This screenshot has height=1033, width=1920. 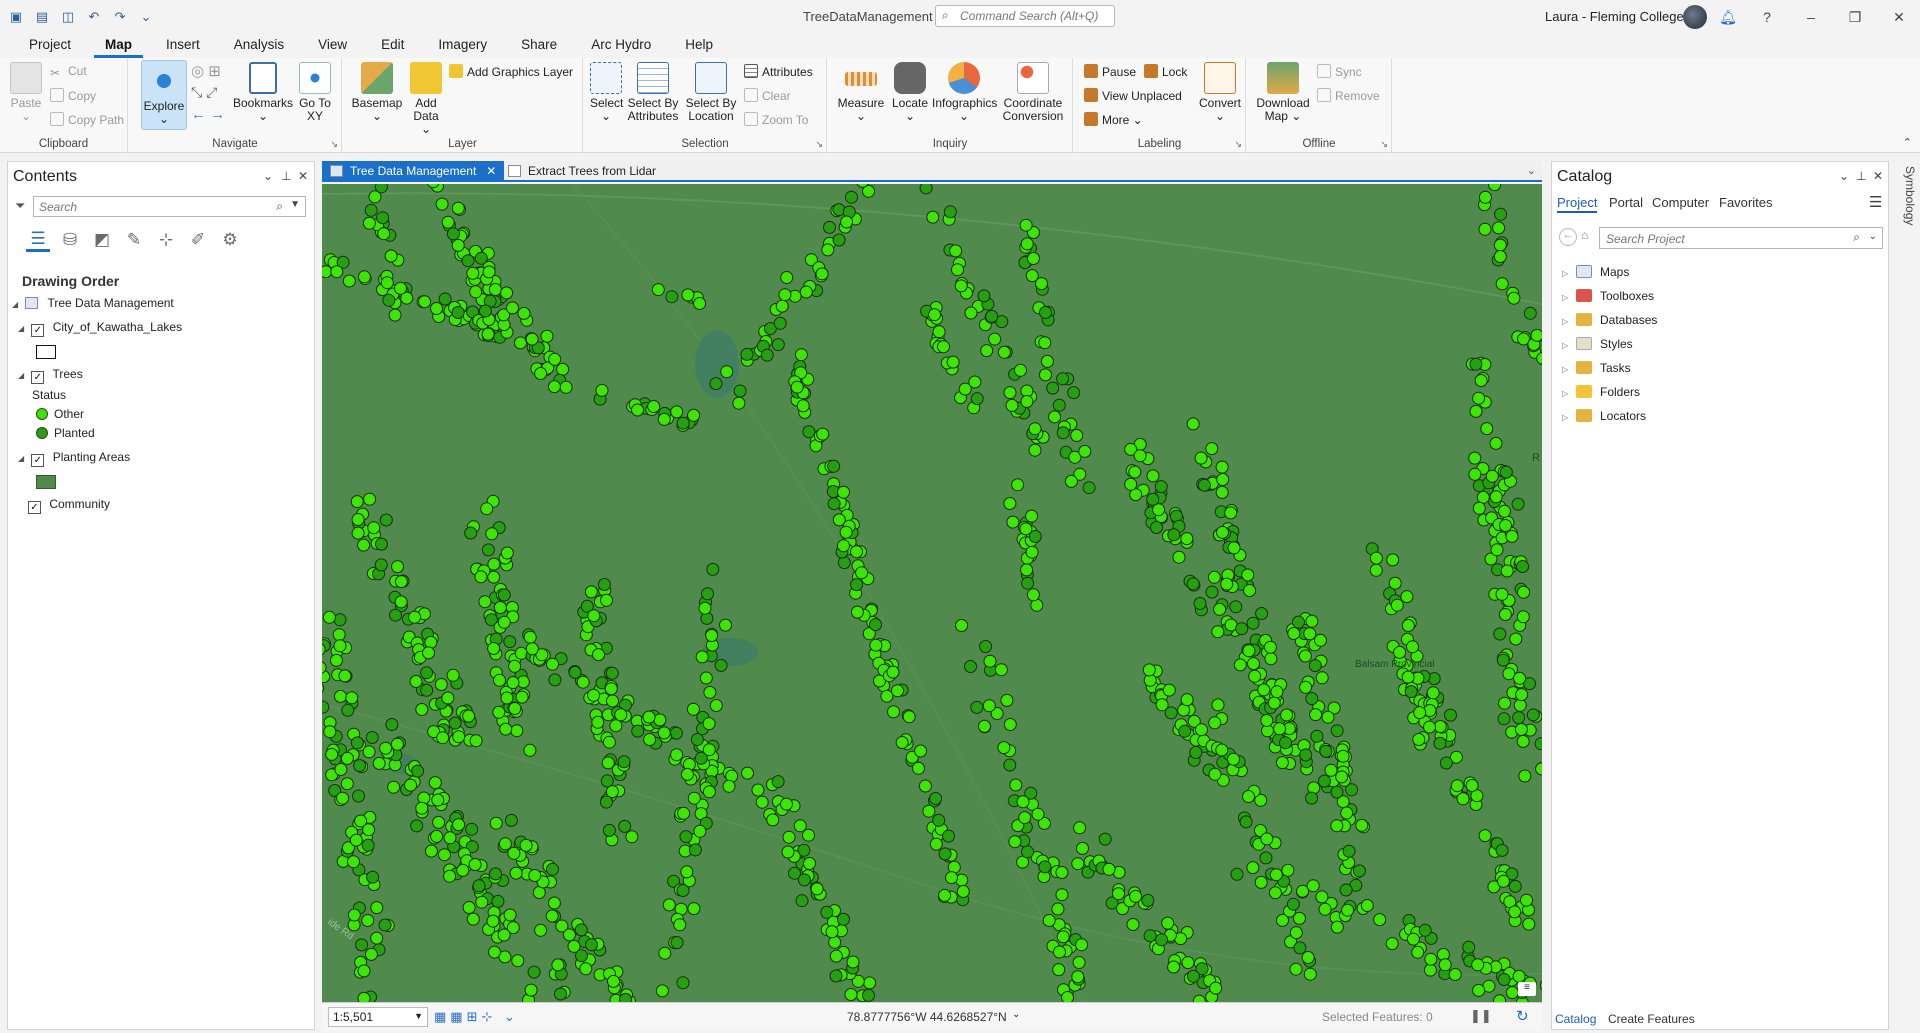 What do you see at coordinates (146, 17) in the screenshot?
I see `customize-toolbar-icon: ⌄` at bounding box center [146, 17].